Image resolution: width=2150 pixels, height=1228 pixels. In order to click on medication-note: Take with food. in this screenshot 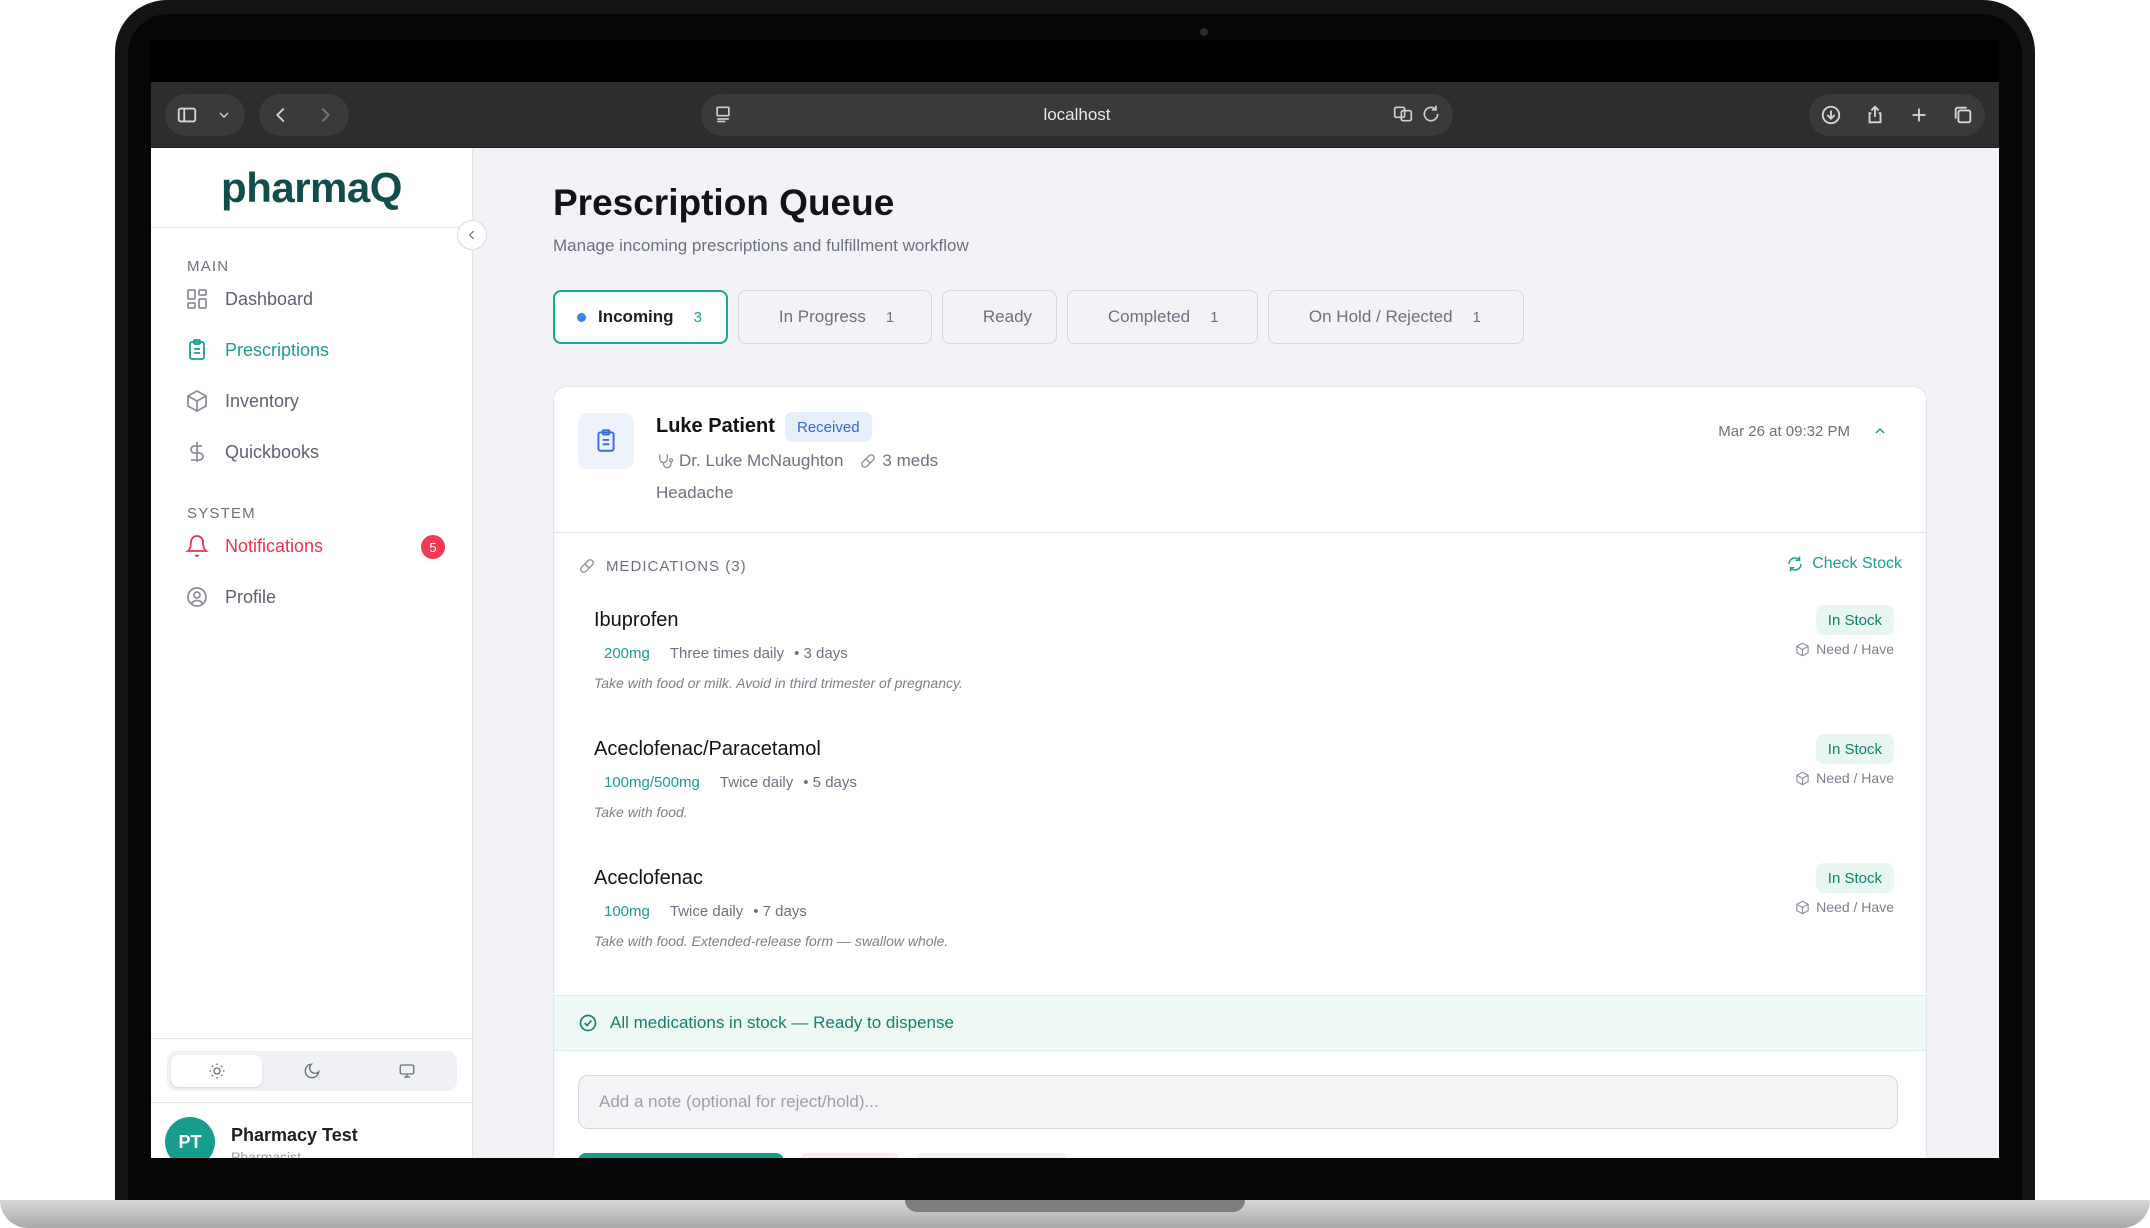, I will do `click(641, 812)`.